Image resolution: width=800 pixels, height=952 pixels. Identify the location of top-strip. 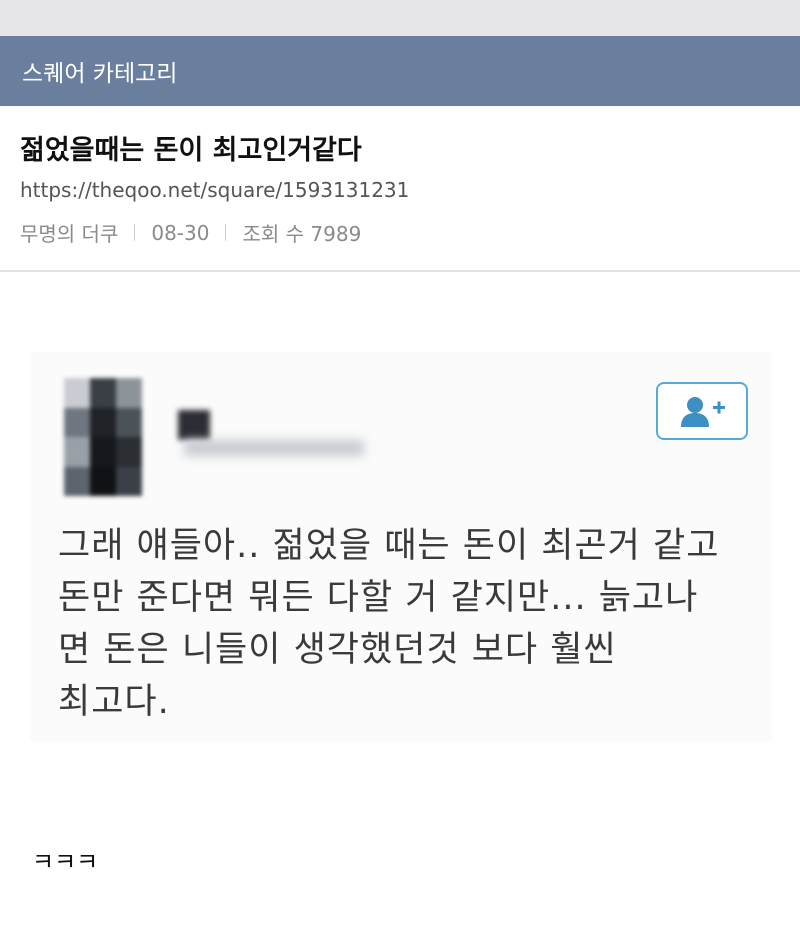
(400, 18).